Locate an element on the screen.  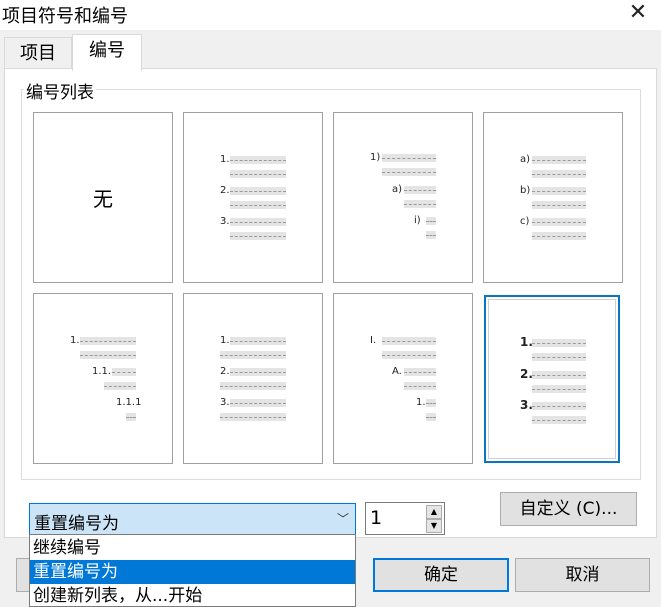
none-label: 无 is located at coordinates (103, 199).